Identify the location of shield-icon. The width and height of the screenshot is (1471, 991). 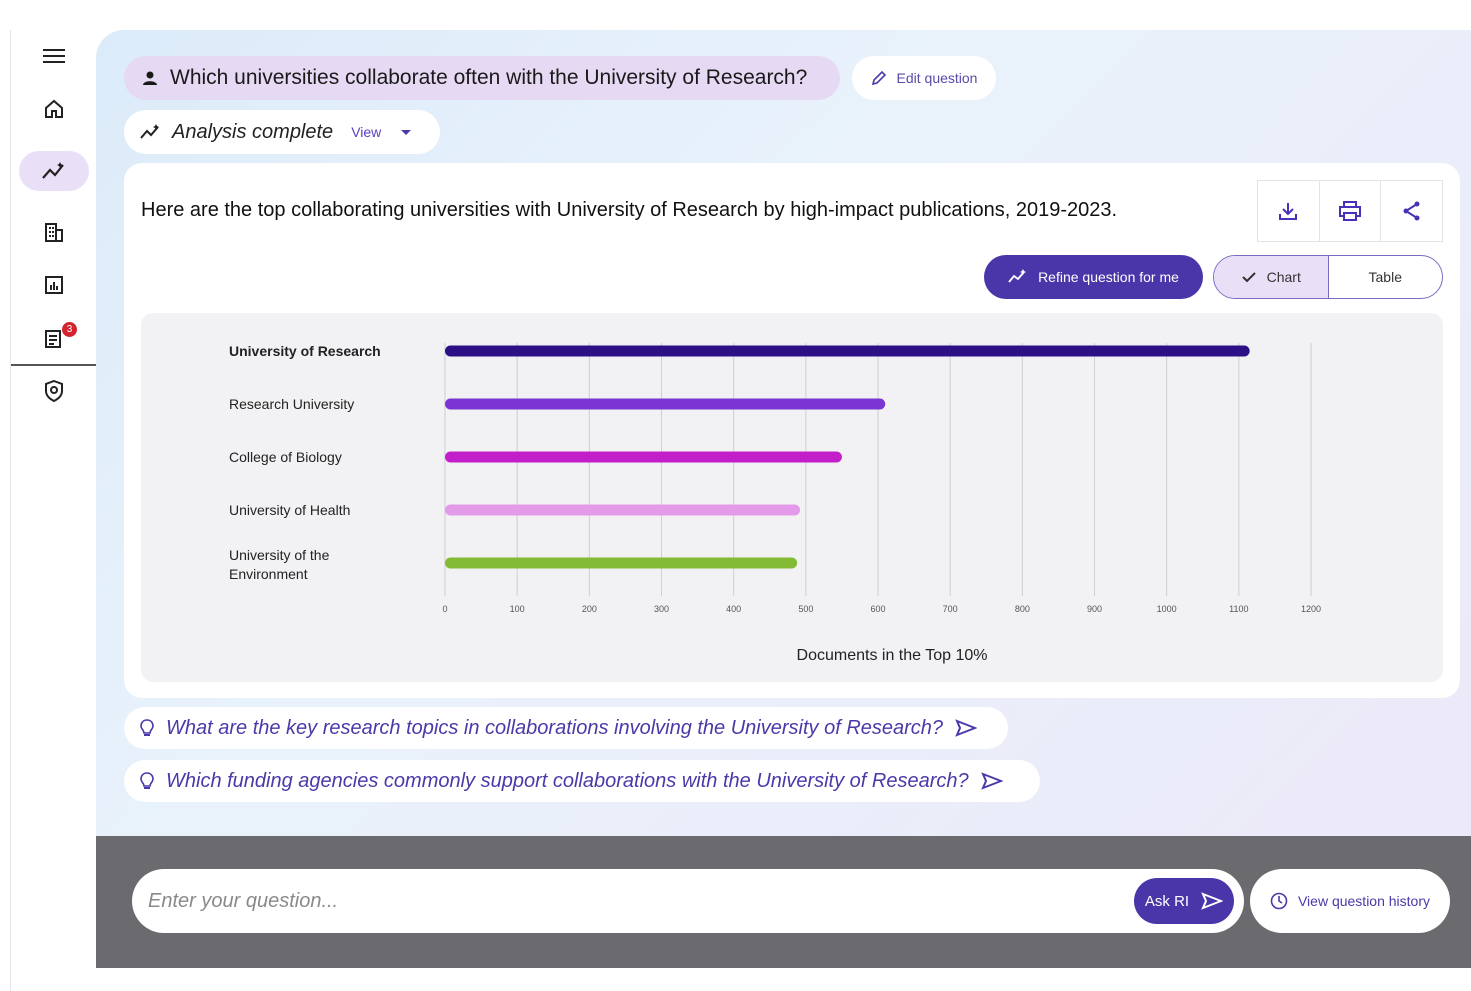
(54, 391).